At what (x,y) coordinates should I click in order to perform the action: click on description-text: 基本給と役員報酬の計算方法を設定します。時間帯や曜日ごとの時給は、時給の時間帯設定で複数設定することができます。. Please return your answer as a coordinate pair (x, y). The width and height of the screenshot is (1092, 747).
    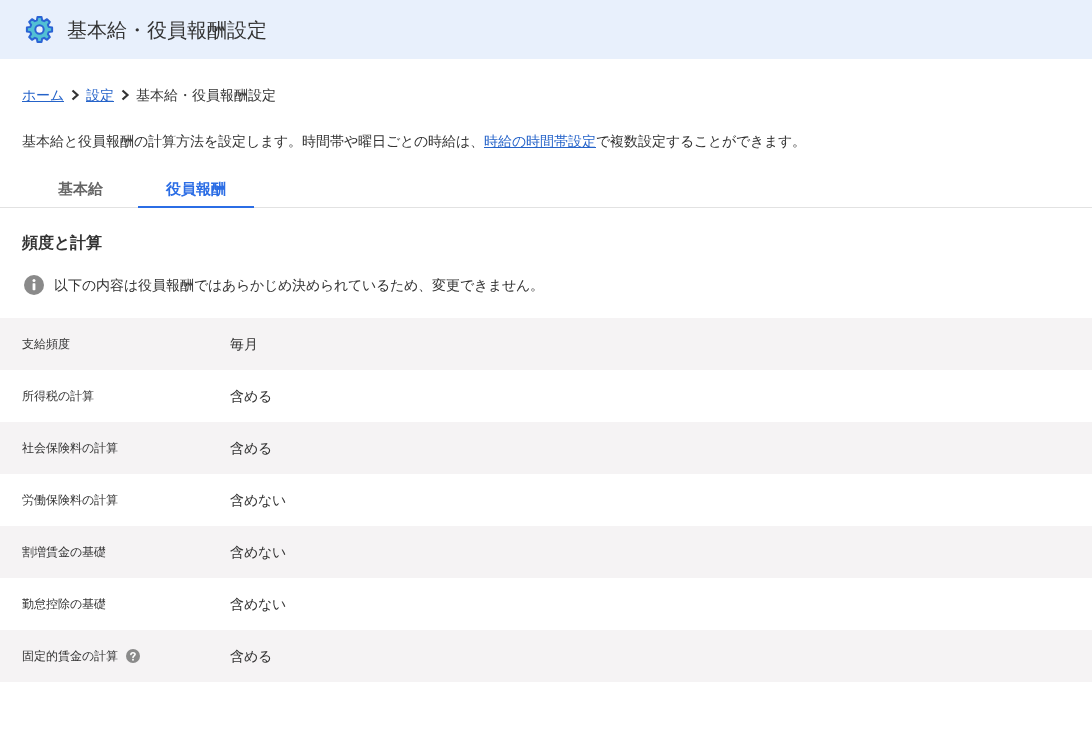
    Looking at the image, I should click on (414, 141).